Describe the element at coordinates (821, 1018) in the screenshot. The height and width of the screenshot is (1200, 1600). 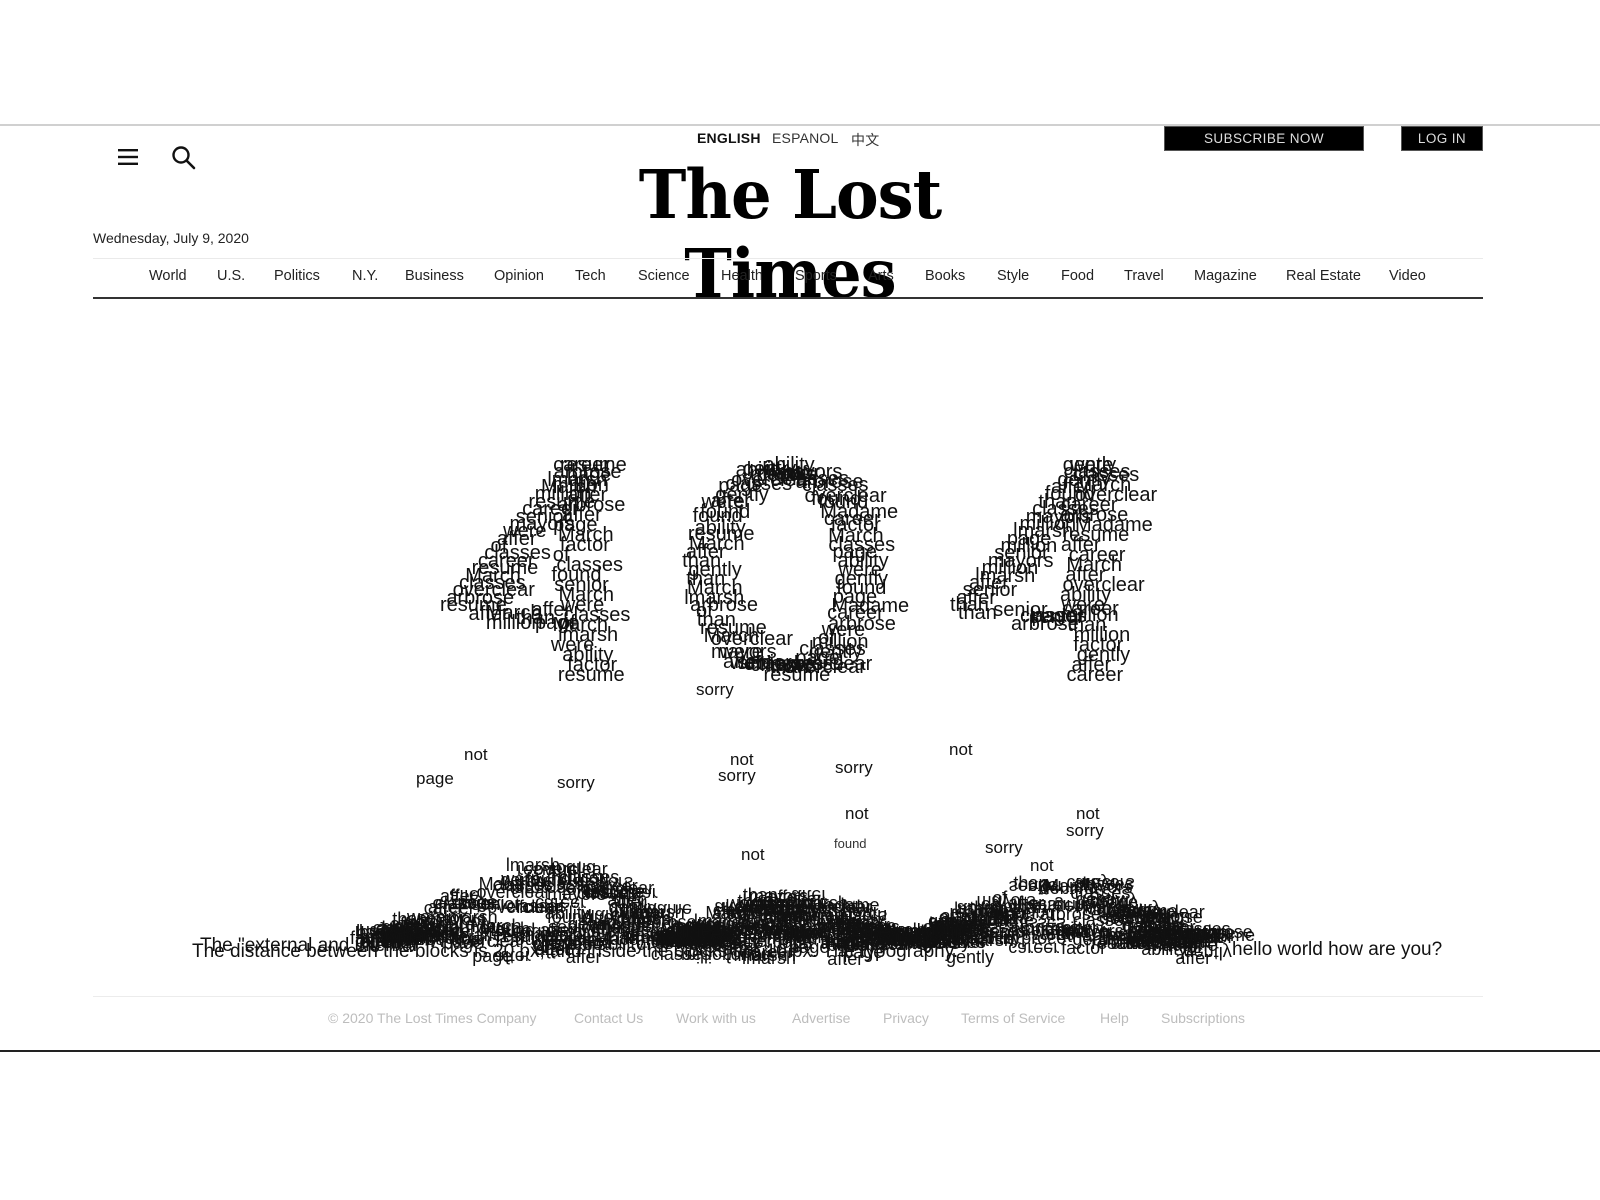
I see `footer-link-advertise: Advertise` at that location.